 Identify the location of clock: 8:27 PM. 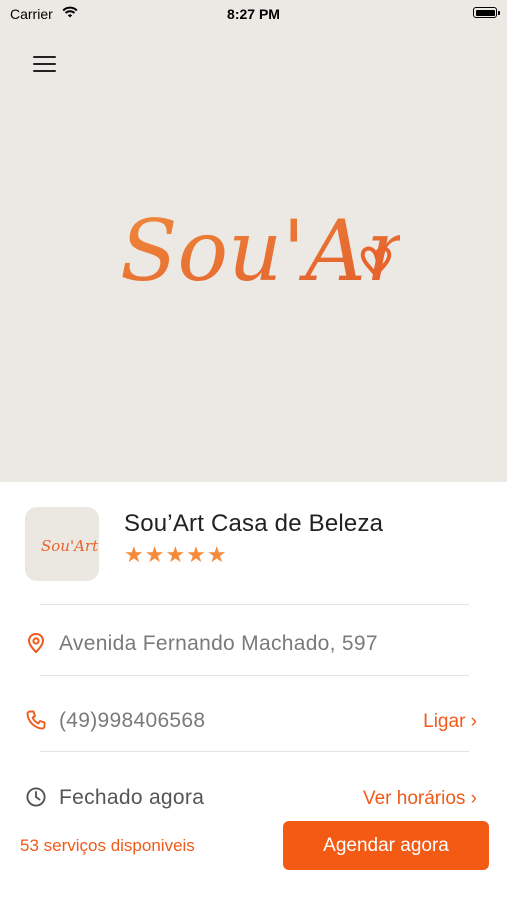
(253, 14).